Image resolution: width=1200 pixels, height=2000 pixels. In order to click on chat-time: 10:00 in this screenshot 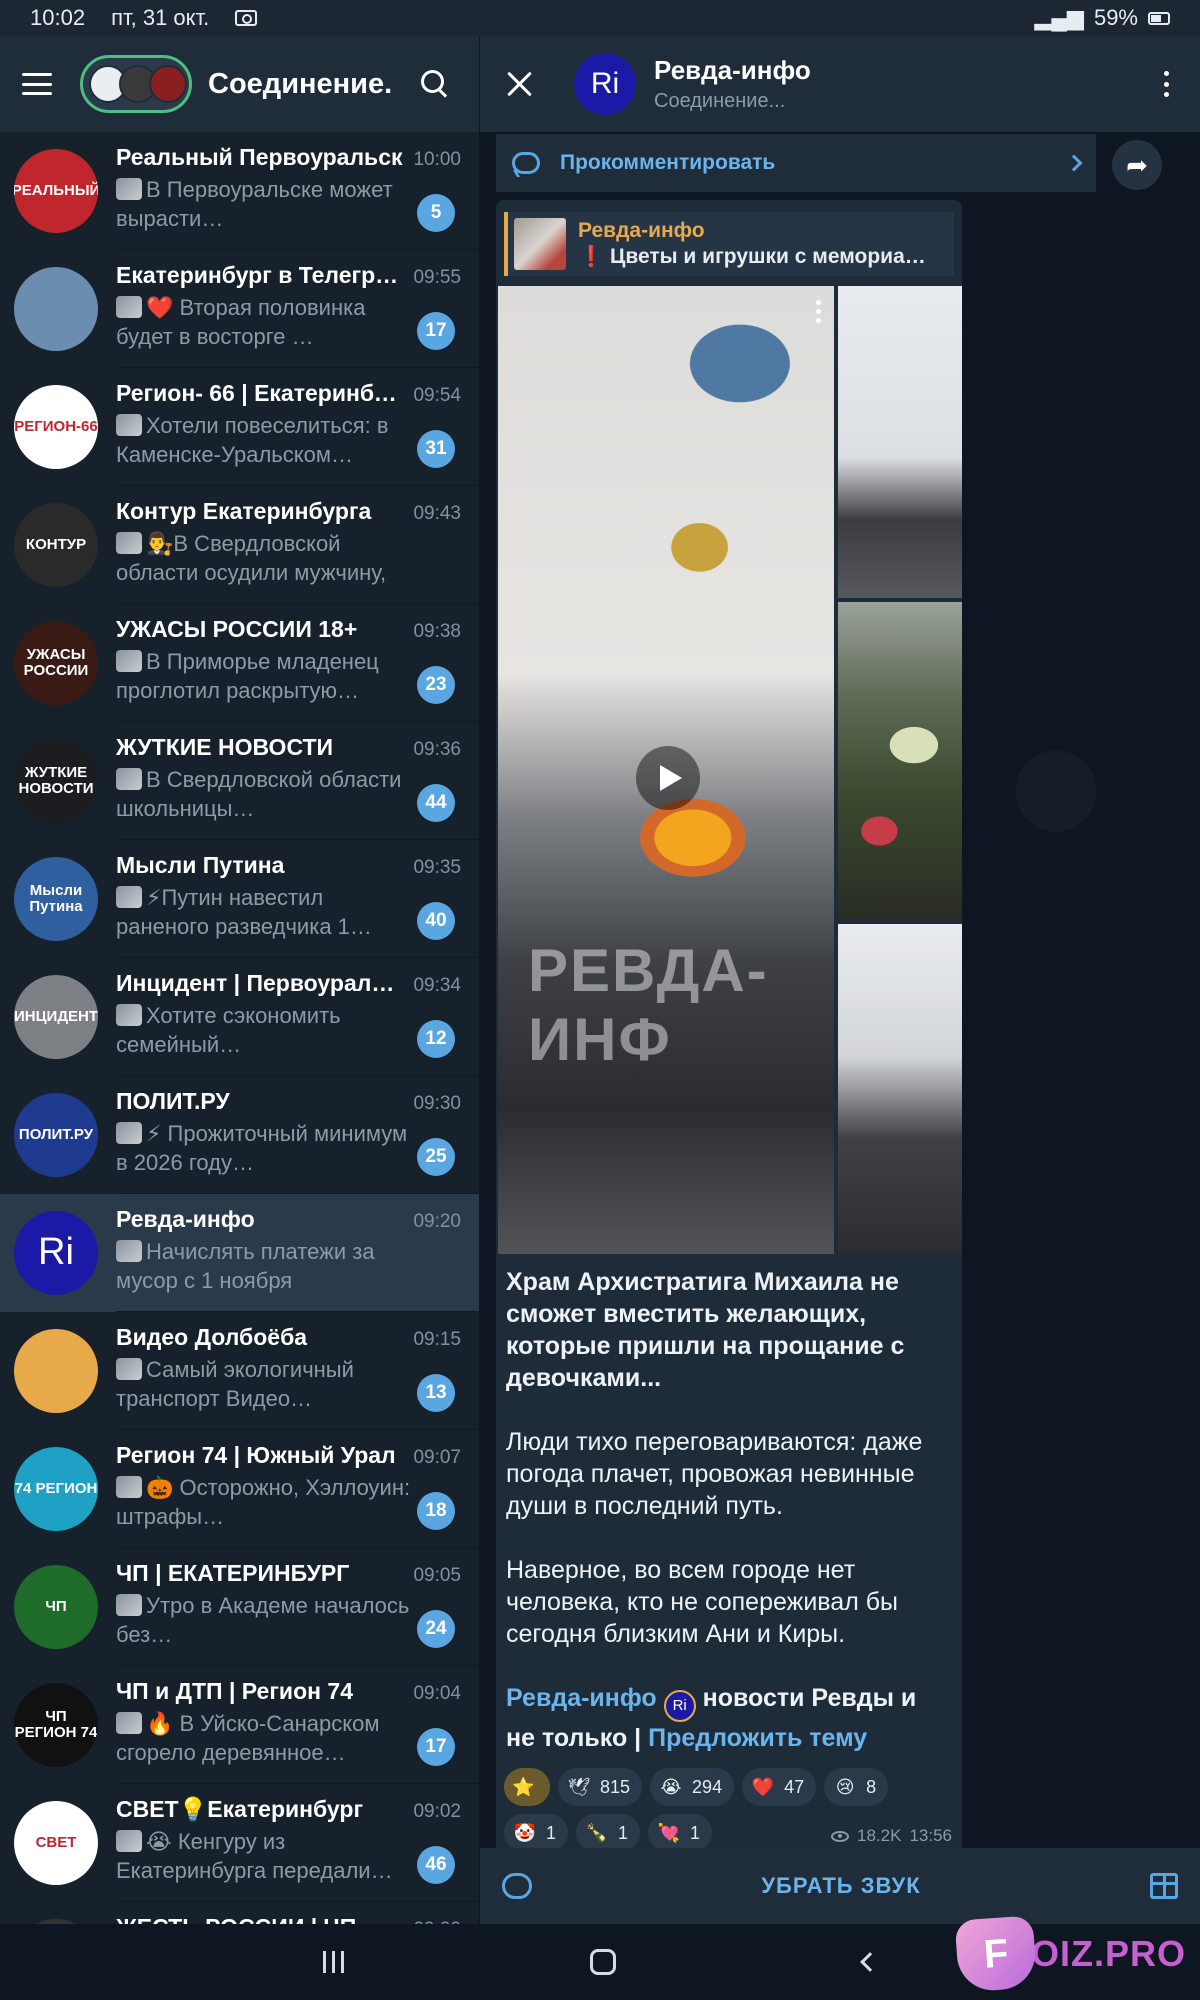, I will do `click(437, 159)`.